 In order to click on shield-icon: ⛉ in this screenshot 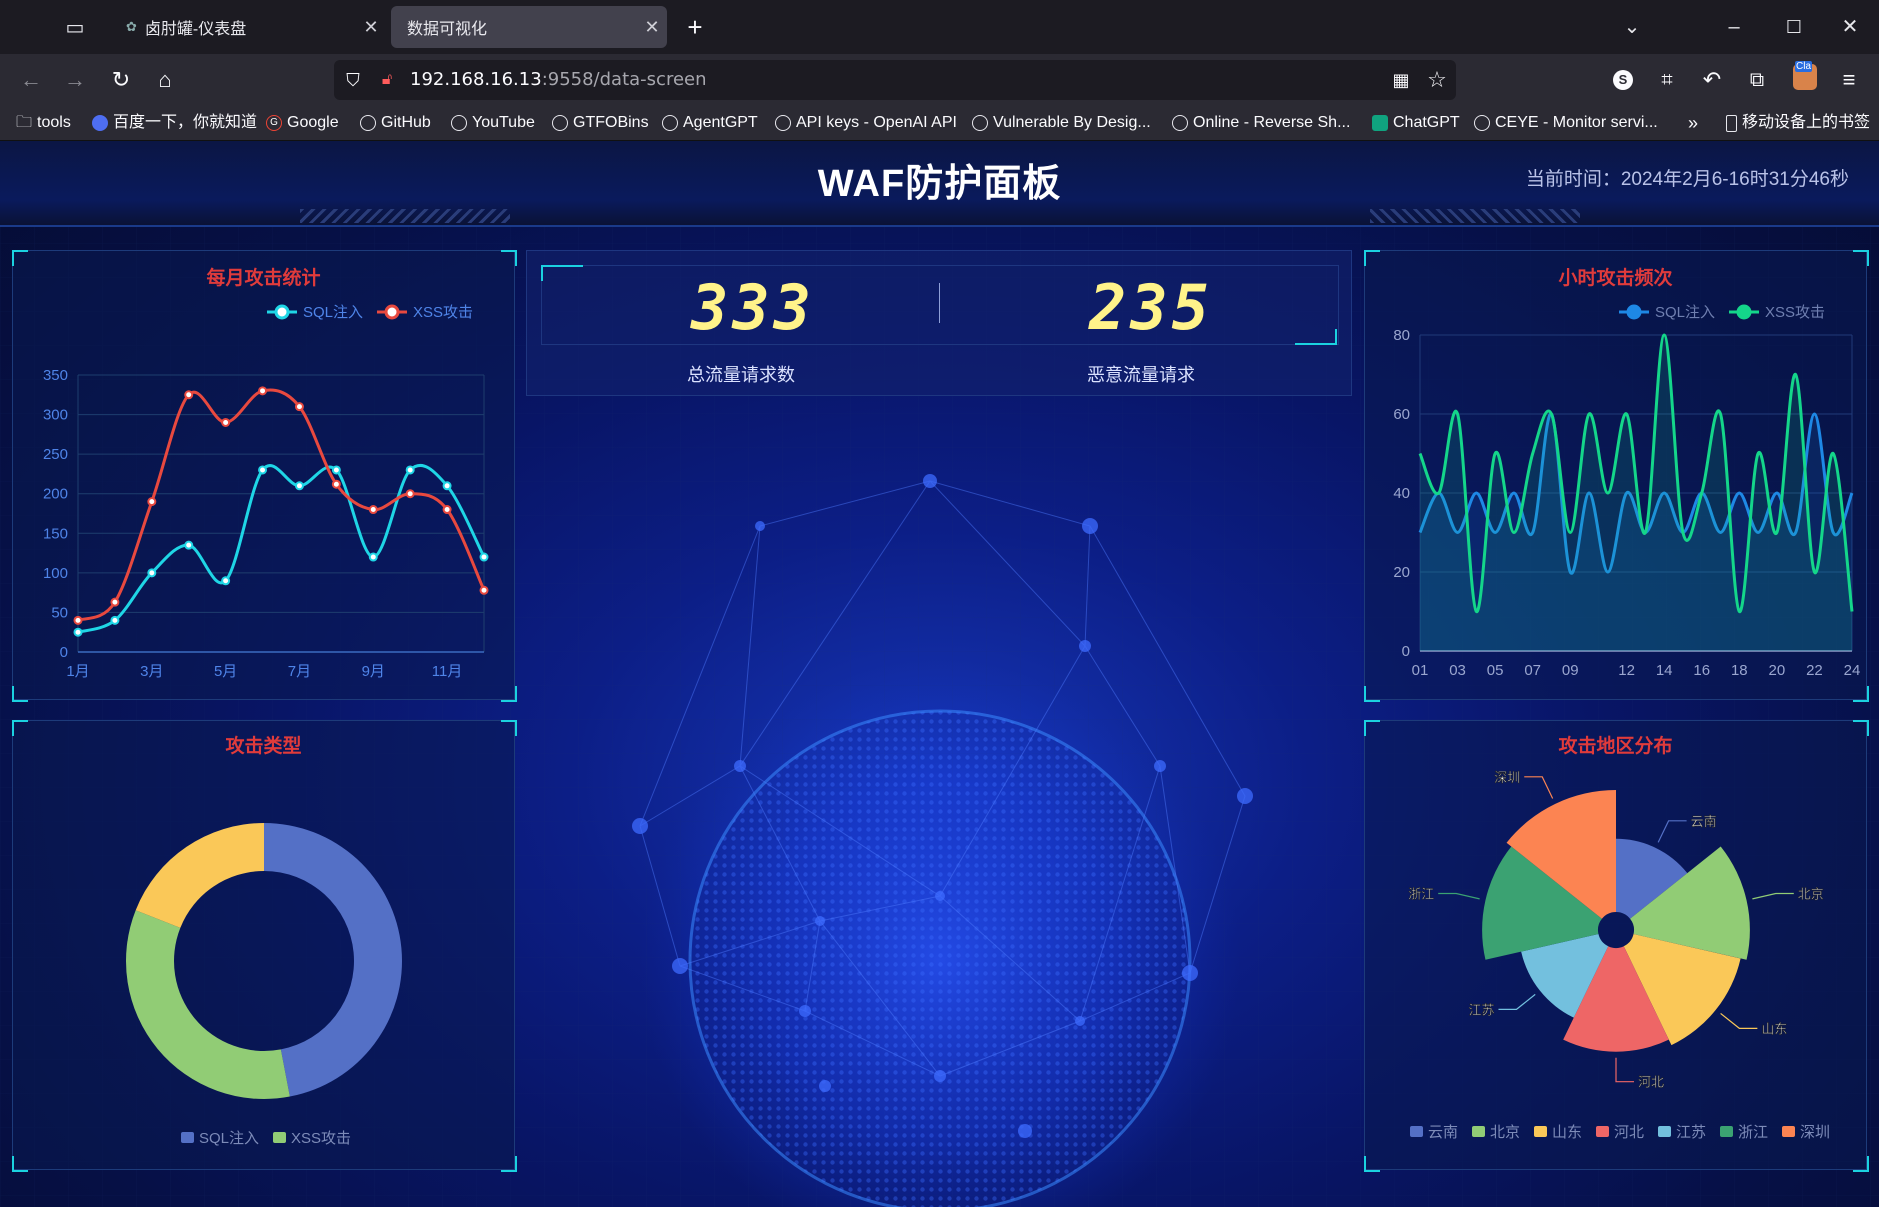, I will do `click(353, 80)`.